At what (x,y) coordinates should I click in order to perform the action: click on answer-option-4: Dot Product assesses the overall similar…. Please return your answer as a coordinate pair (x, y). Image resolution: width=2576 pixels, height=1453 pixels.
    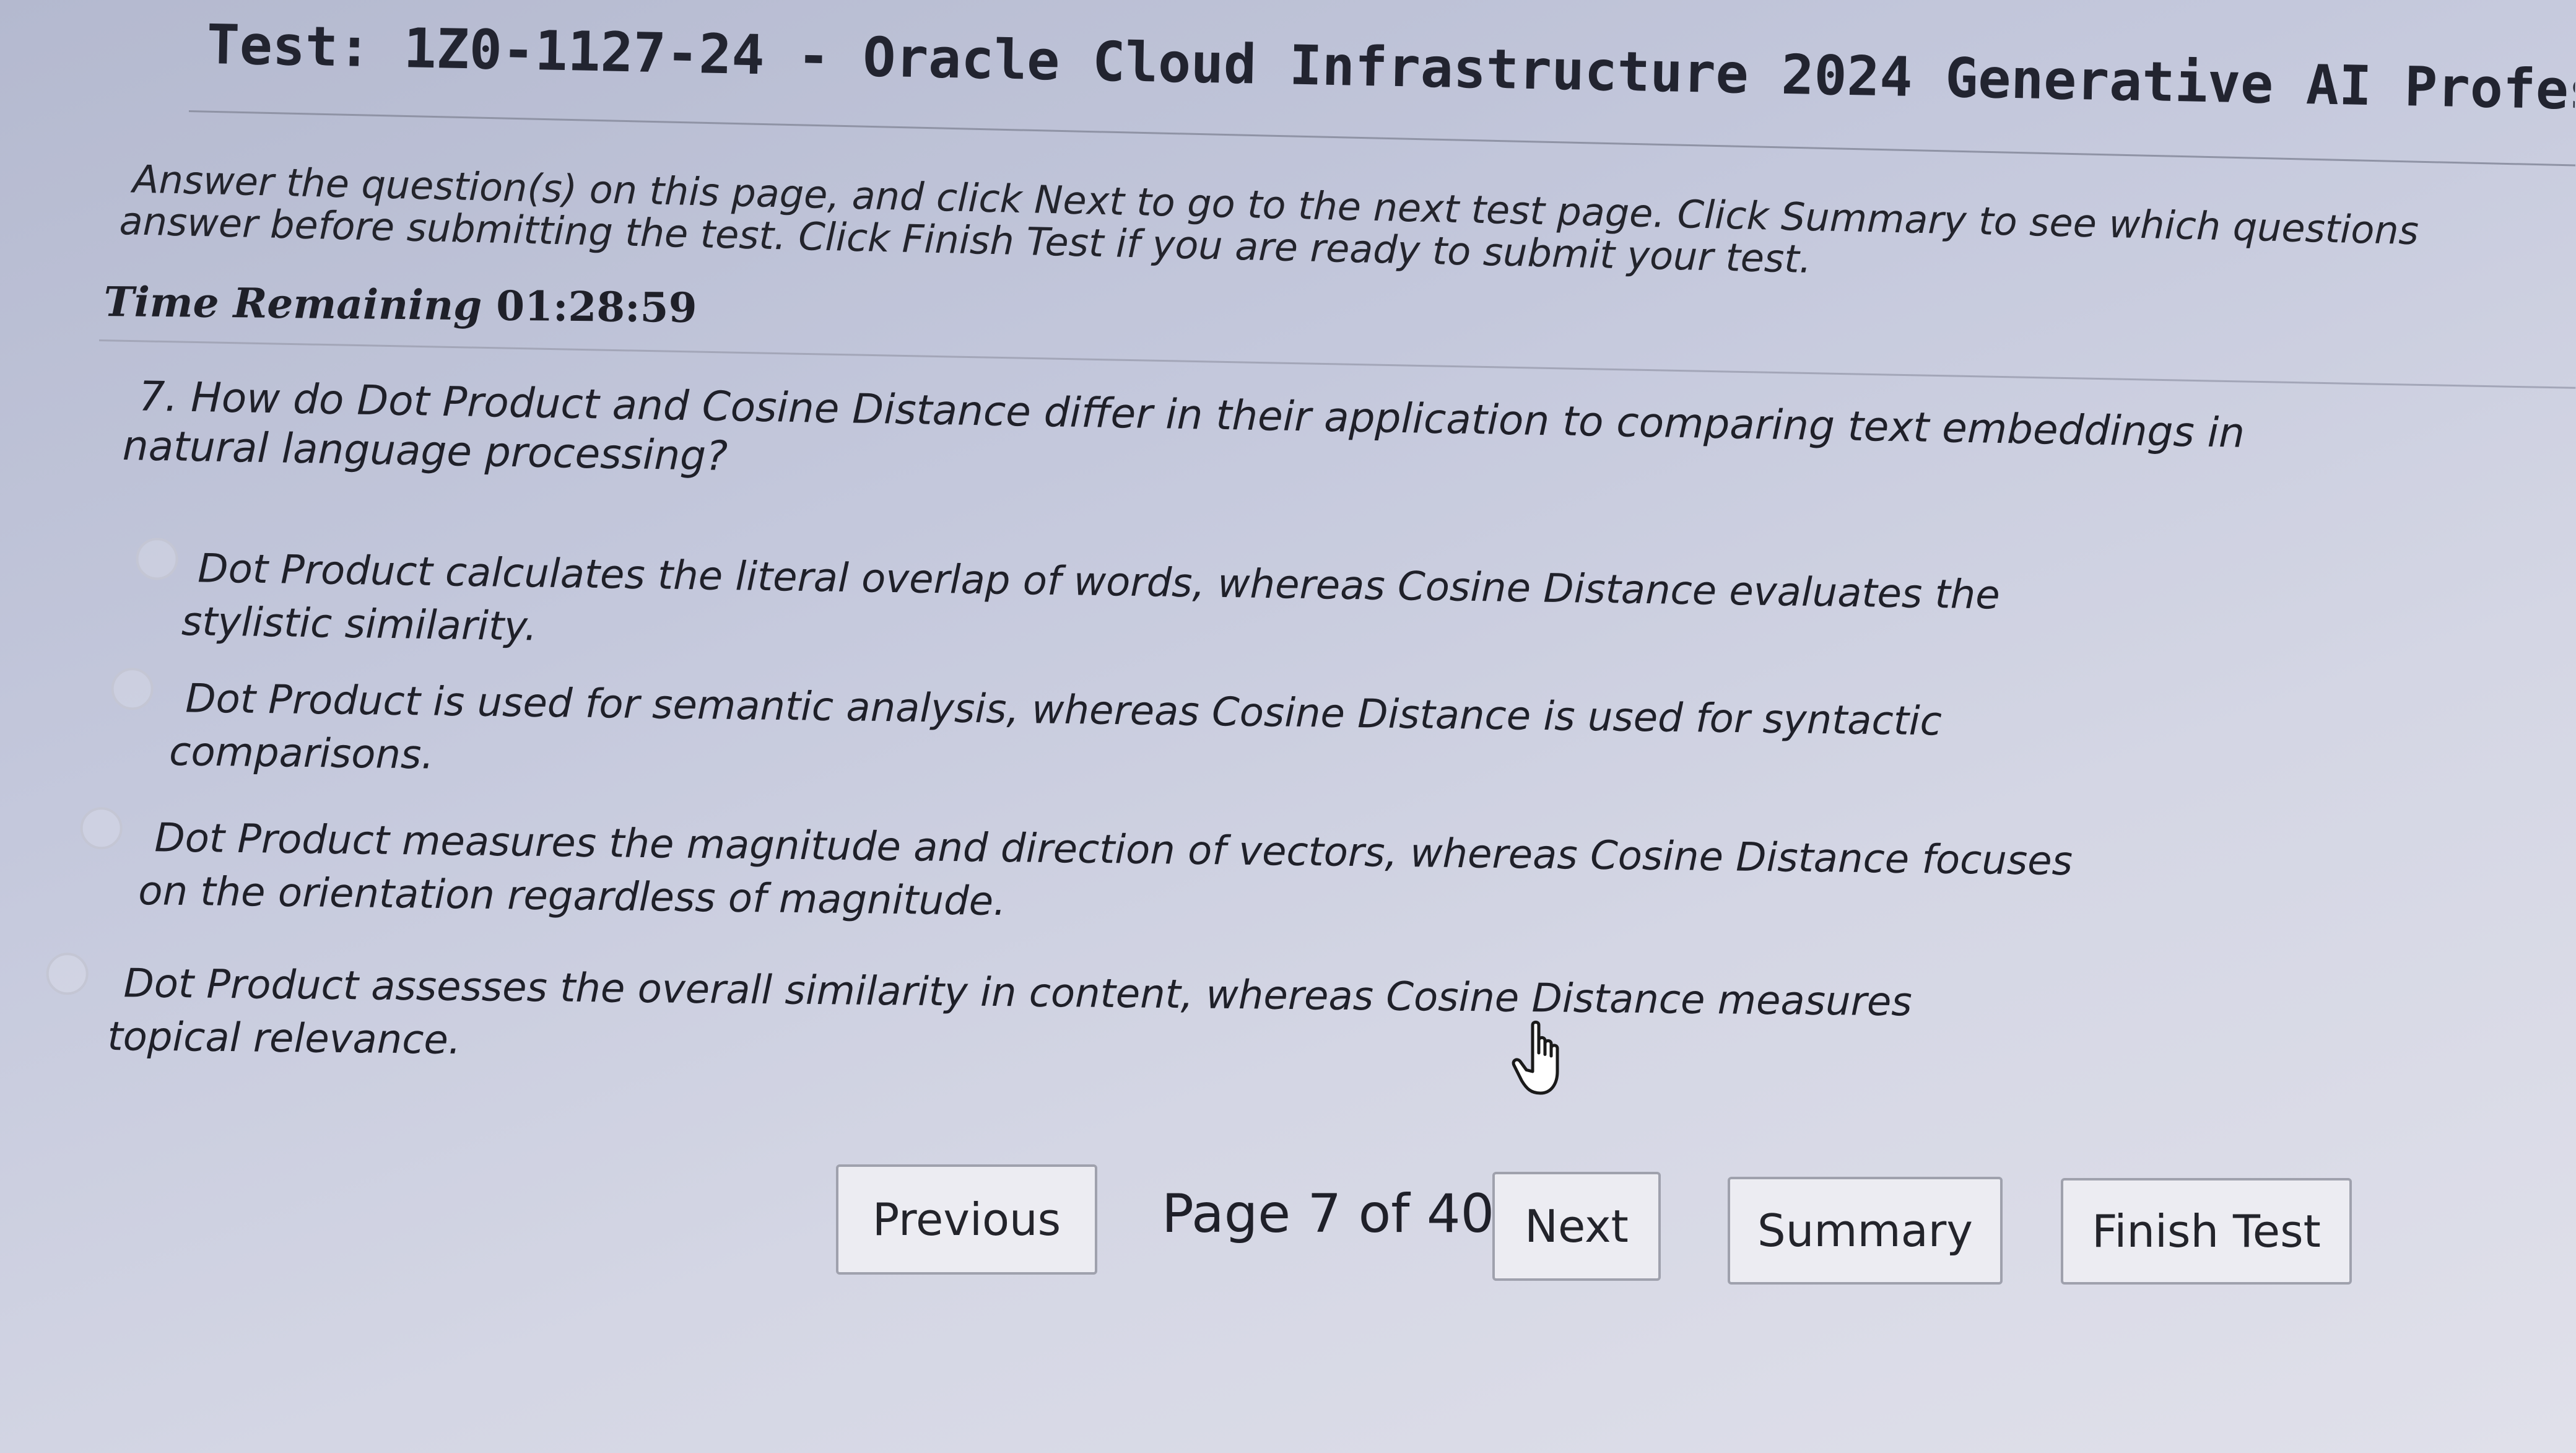
    Looking at the image, I should click on (979, 1017).